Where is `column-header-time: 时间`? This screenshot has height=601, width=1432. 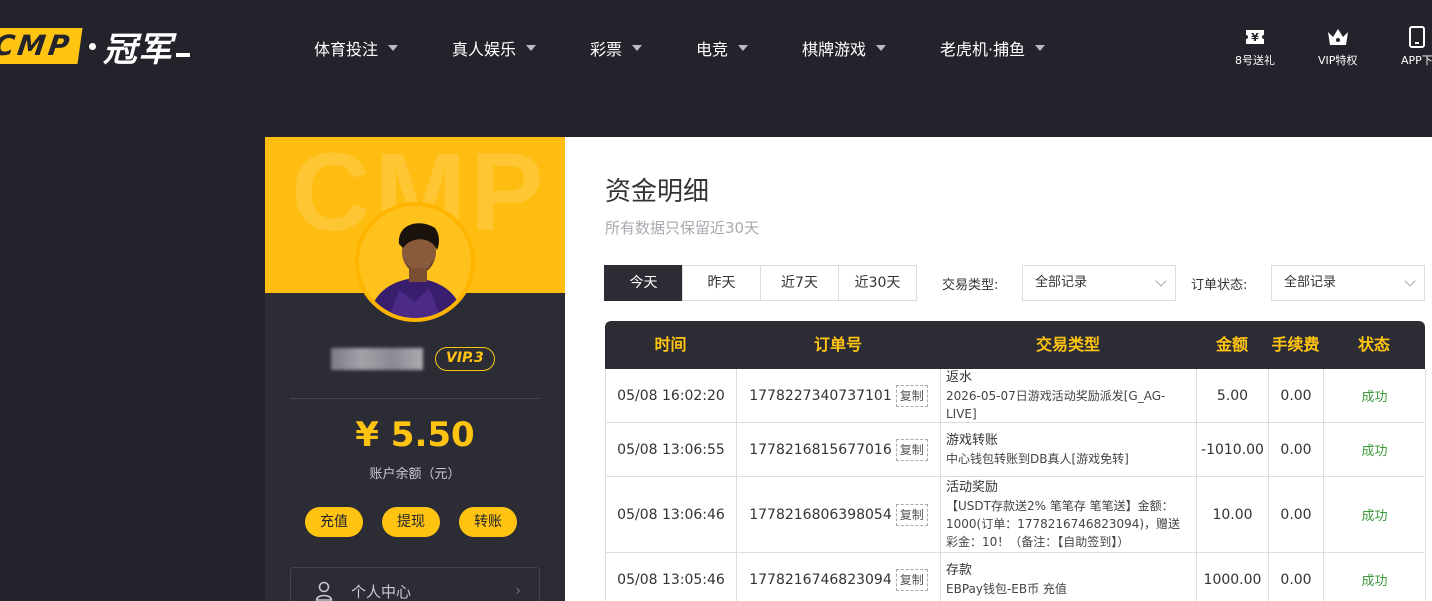
column-header-time: 时间 is located at coordinates (670, 344).